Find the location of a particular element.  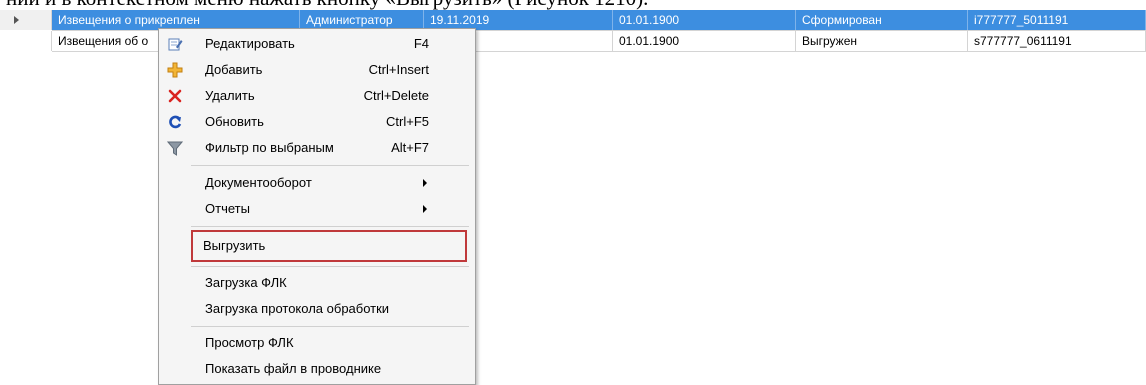

menu-item-label: Показать файл в проводнике is located at coordinates (293, 368).